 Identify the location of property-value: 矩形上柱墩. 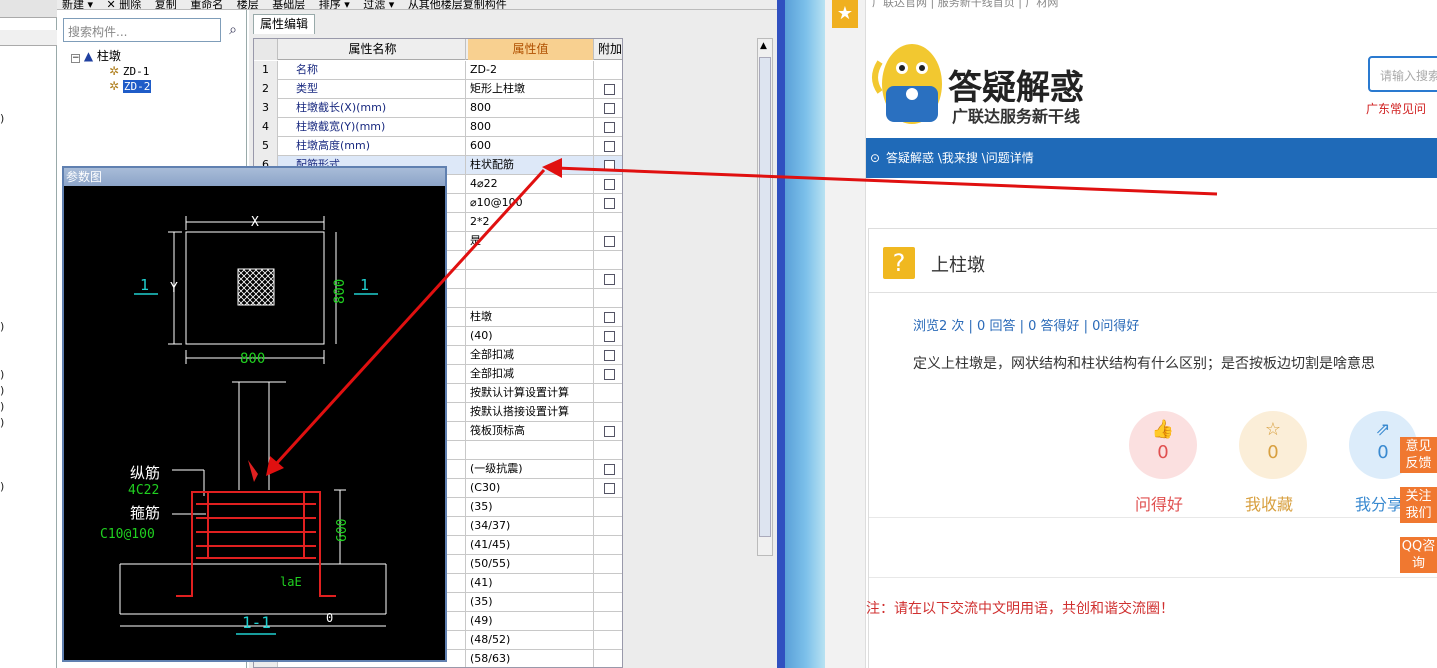
(531, 89).